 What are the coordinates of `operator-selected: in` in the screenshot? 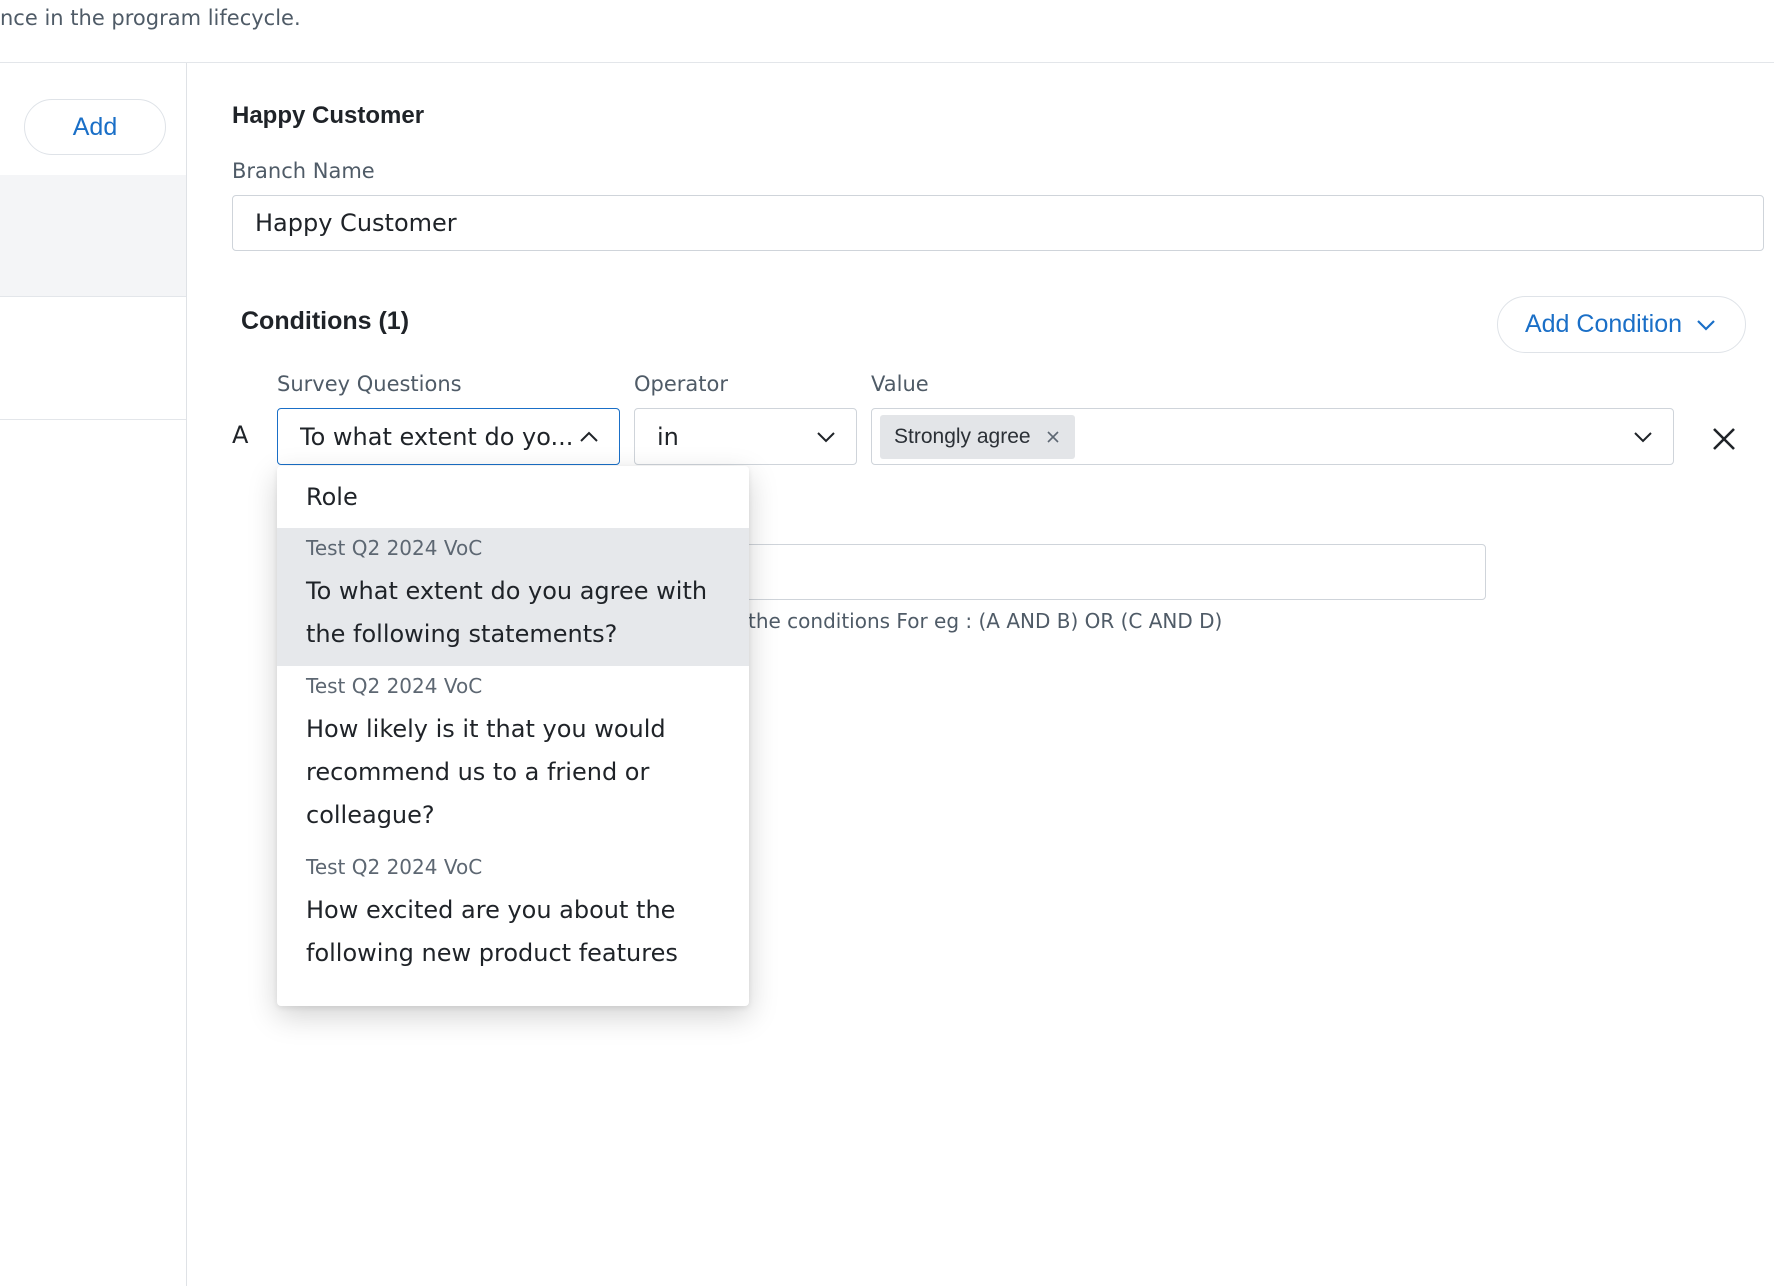 It's located at (668, 436).